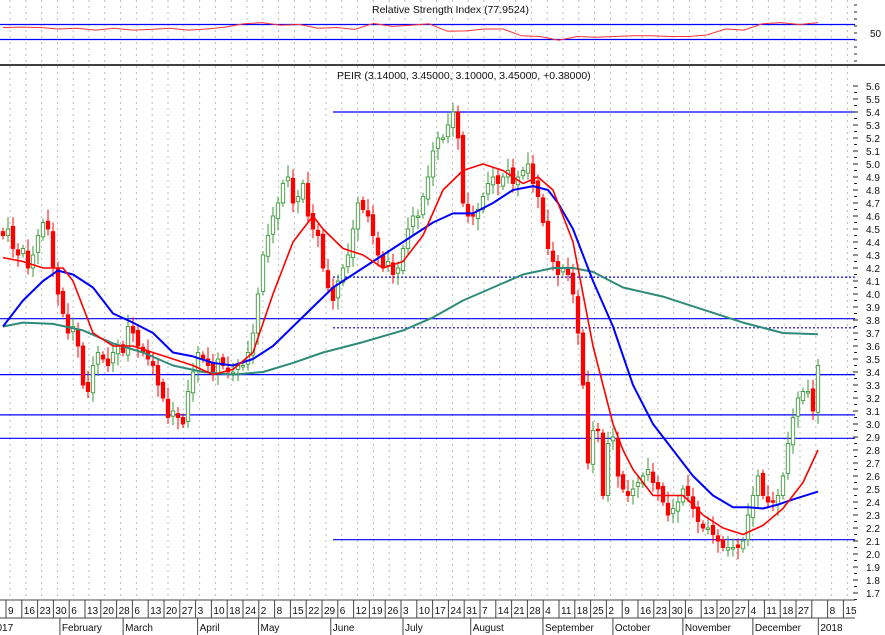 Image resolution: width=885 pixels, height=635 pixels. I want to click on month-label: November, so click(708, 628).